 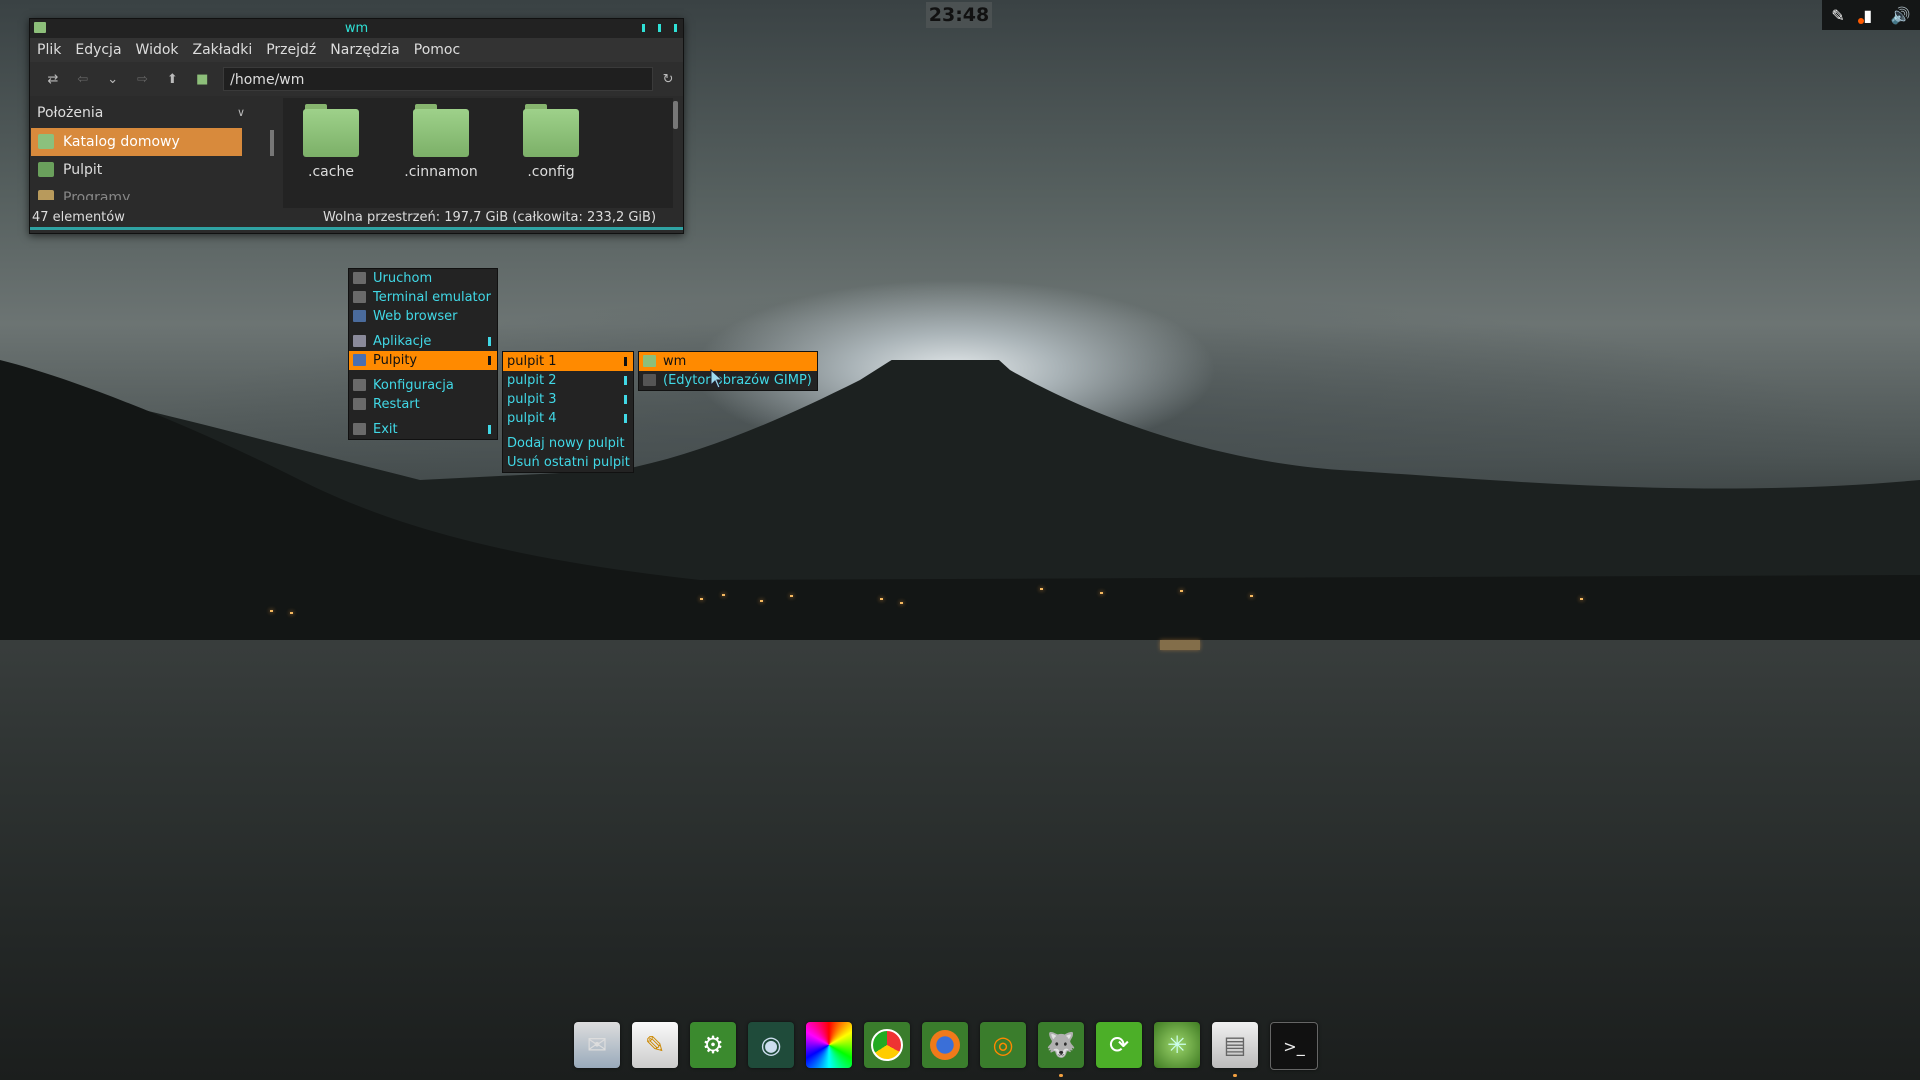 I want to click on network-icon: ▮, so click(x=1867, y=15).